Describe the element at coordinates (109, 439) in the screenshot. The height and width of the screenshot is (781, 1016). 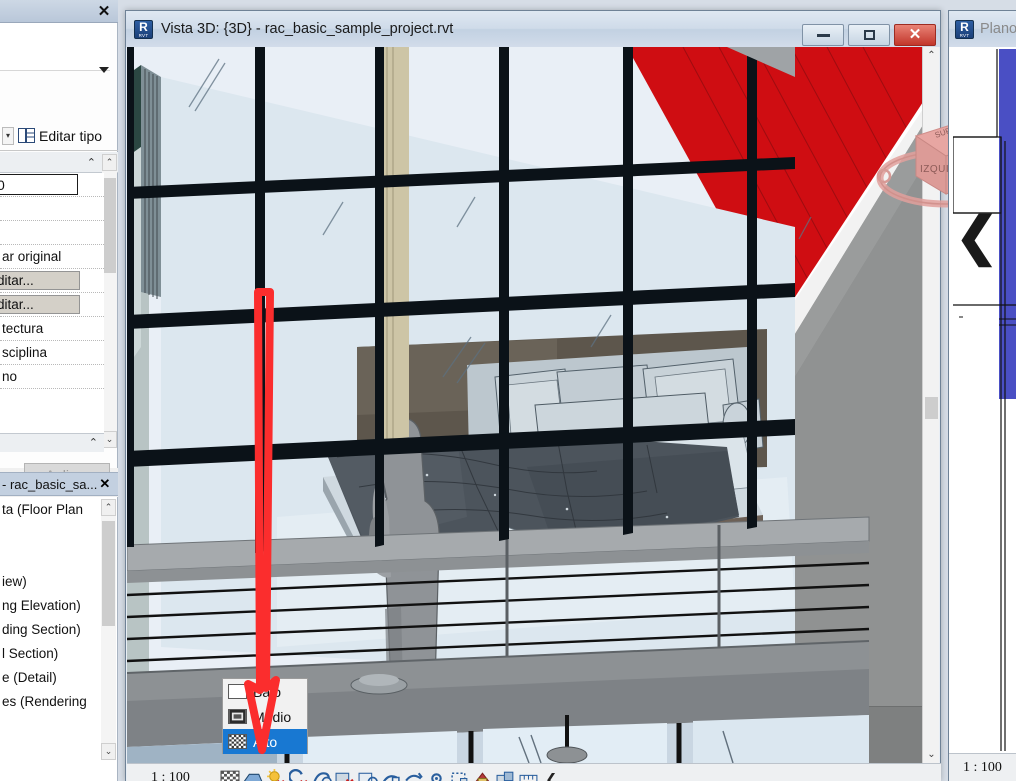
I see `properties-scroll-down: ⌄` at that location.